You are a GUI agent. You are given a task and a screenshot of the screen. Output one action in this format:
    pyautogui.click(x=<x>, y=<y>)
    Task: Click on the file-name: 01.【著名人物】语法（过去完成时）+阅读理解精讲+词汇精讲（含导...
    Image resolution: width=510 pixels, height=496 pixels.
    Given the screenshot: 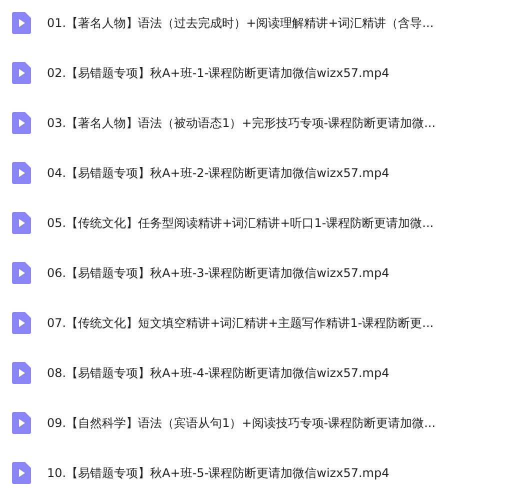 What is the action you would take?
    pyautogui.click(x=240, y=23)
    